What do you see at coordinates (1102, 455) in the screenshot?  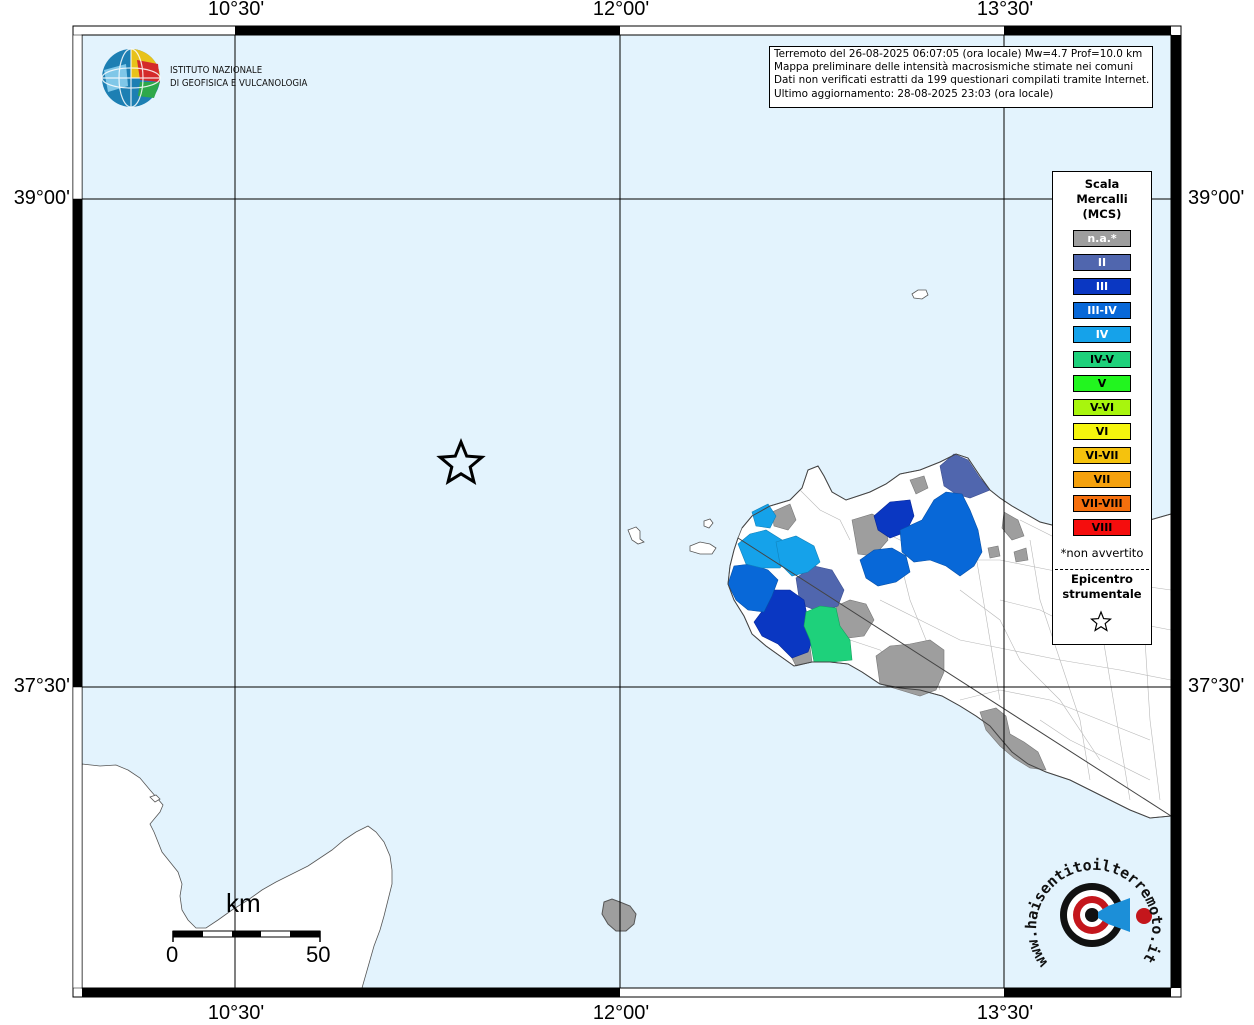 I see `legend-item: VI-VII` at bounding box center [1102, 455].